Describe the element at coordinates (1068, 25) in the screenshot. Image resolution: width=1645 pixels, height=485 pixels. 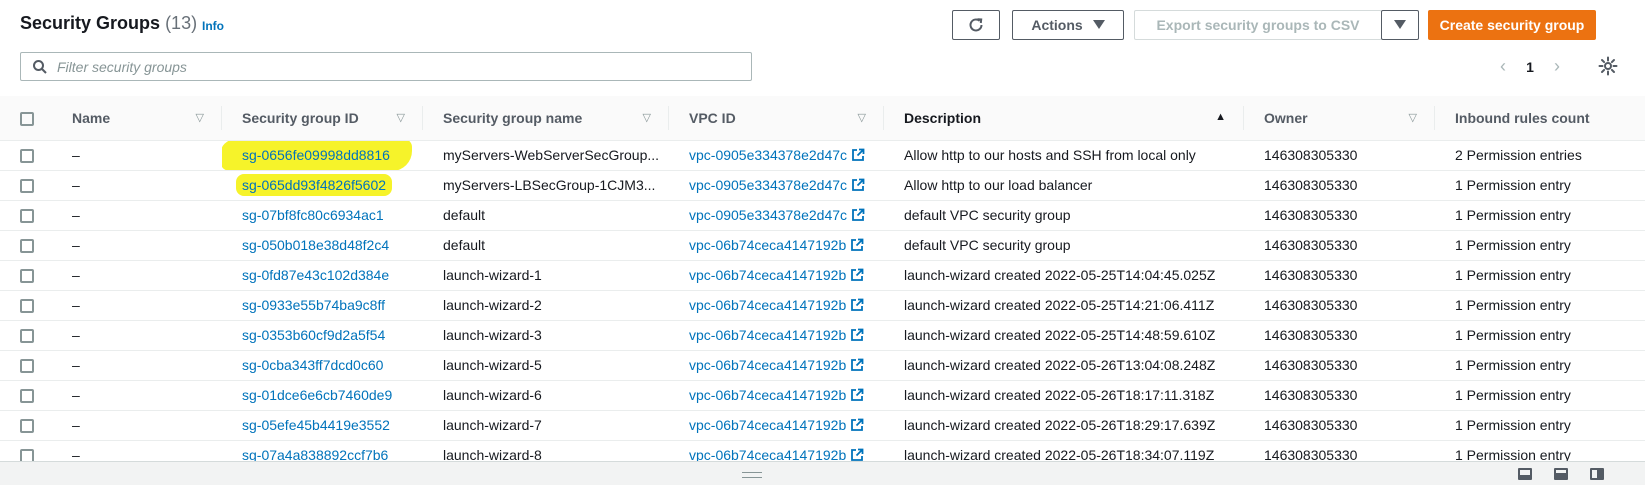
I see `actions-button: Actions` at that location.